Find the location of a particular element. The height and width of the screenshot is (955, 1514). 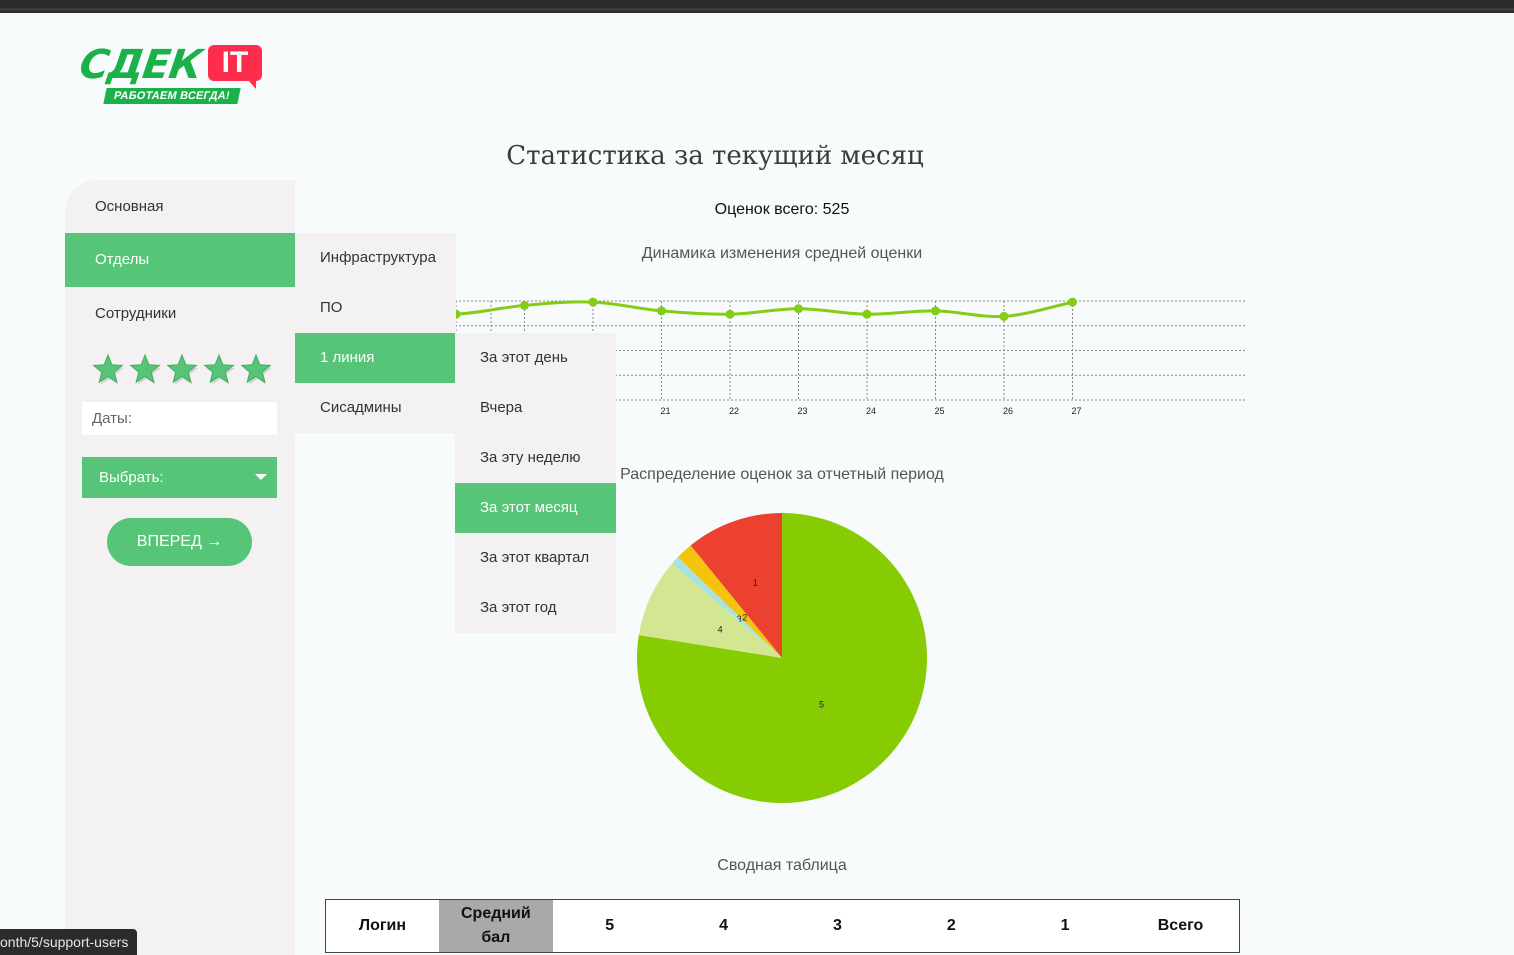

x-tick-label: 21 is located at coordinates (665, 411).